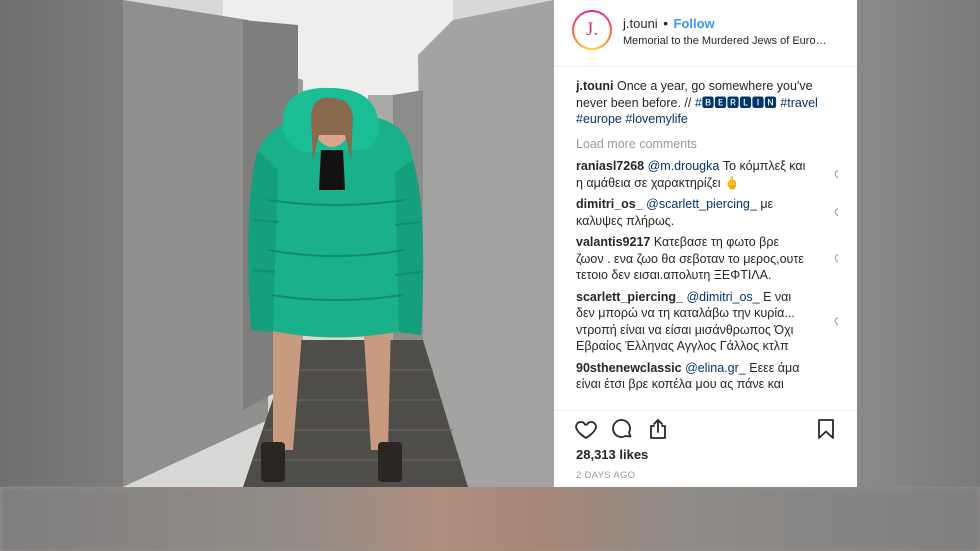  Describe the element at coordinates (722, 297) in the screenshot. I see `comment-mention: @dimitri_os_` at that location.